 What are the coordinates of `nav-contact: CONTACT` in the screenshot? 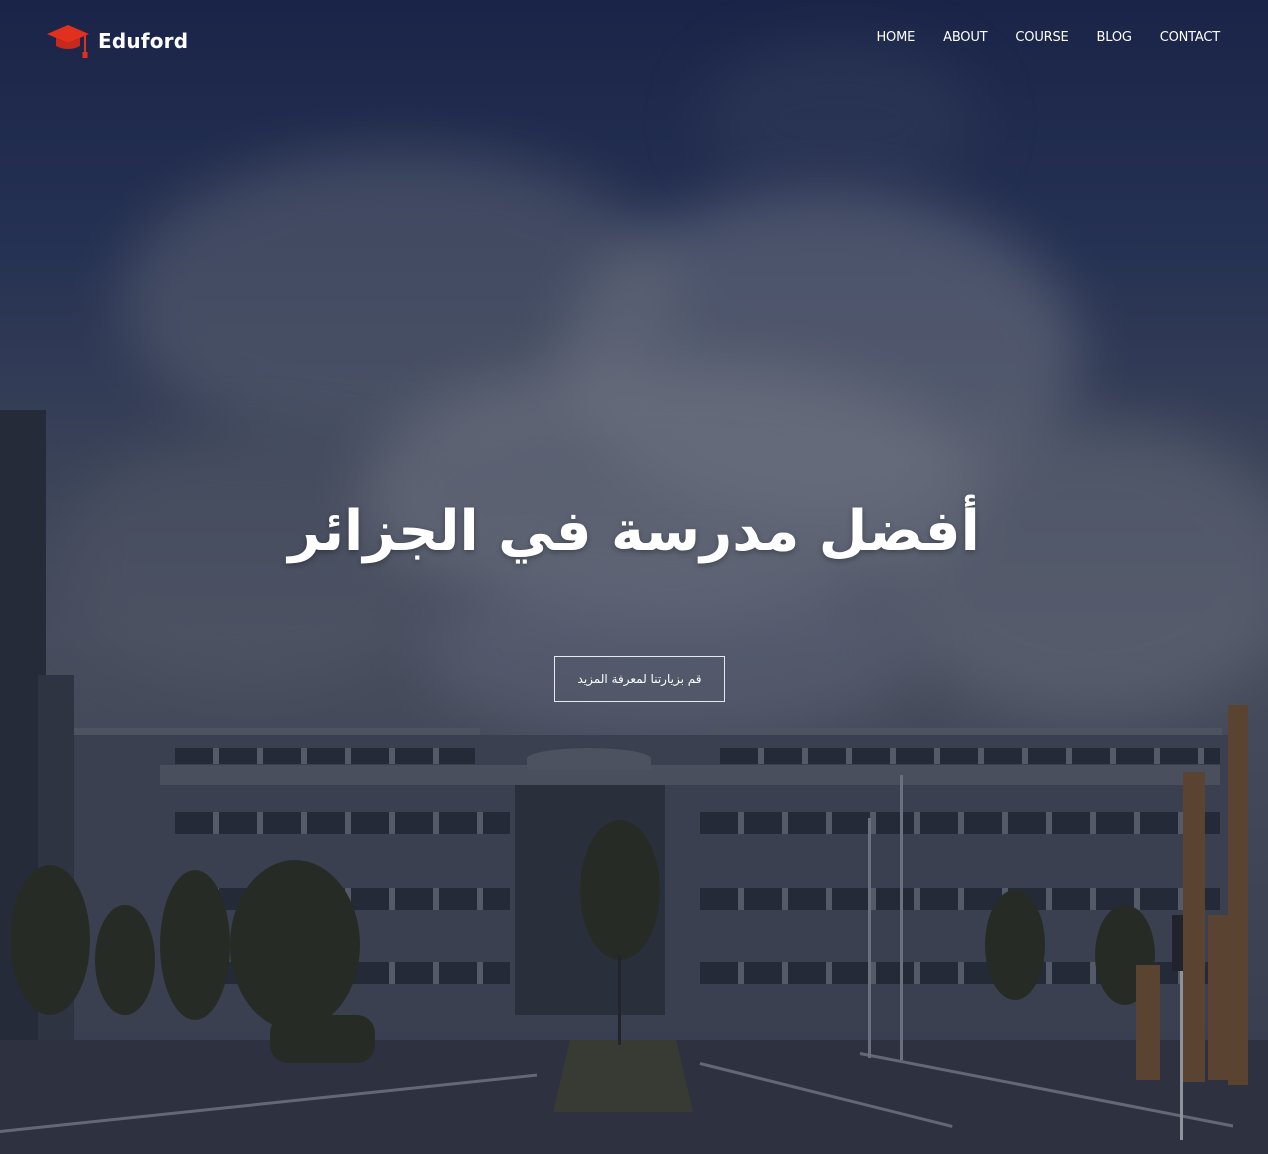 It's located at (1190, 37).